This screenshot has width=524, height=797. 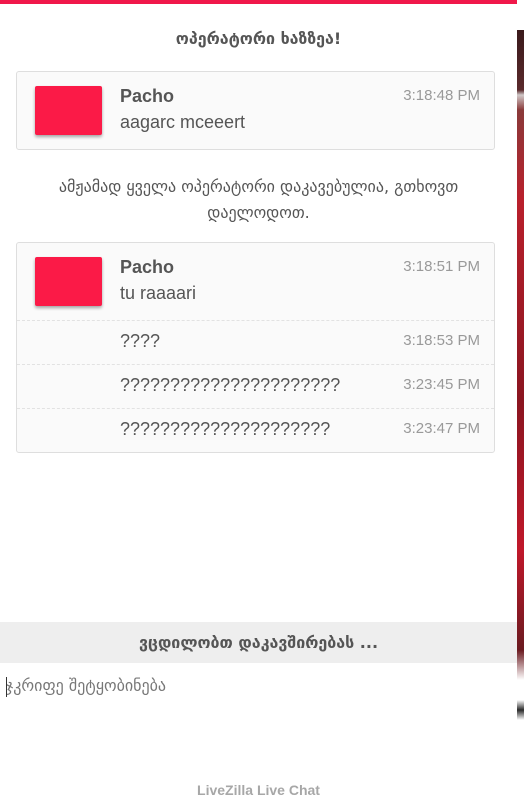 What do you see at coordinates (258, 715) in the screenshot?
I see `message-input` at bounding box center [258, 715].